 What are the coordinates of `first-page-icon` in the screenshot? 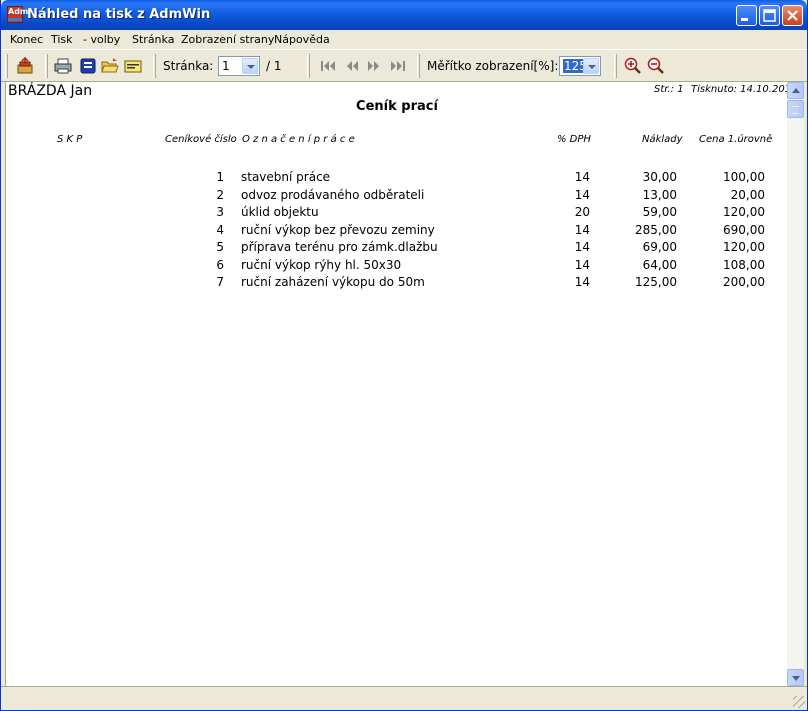 It's located at (328, 66).